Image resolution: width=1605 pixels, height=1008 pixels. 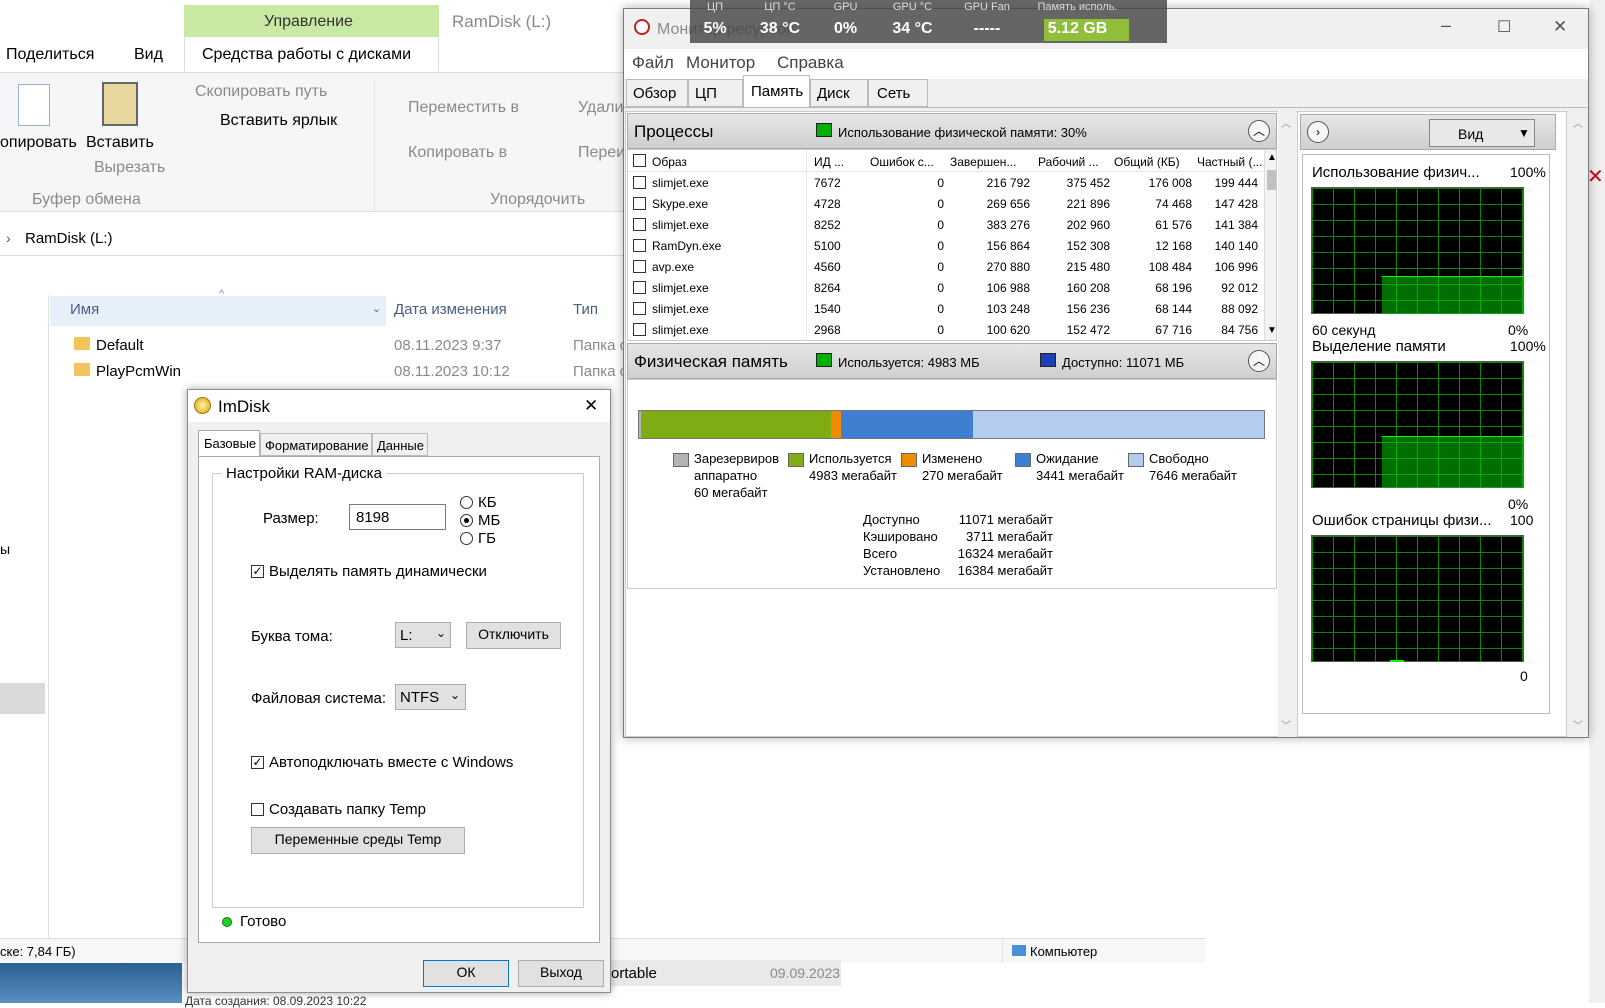 What do you see at coordinates (1270, 245) in the screenshot?
I see `processes-scrollbar: ▲ ▼` at bounding box center [1270, 245].